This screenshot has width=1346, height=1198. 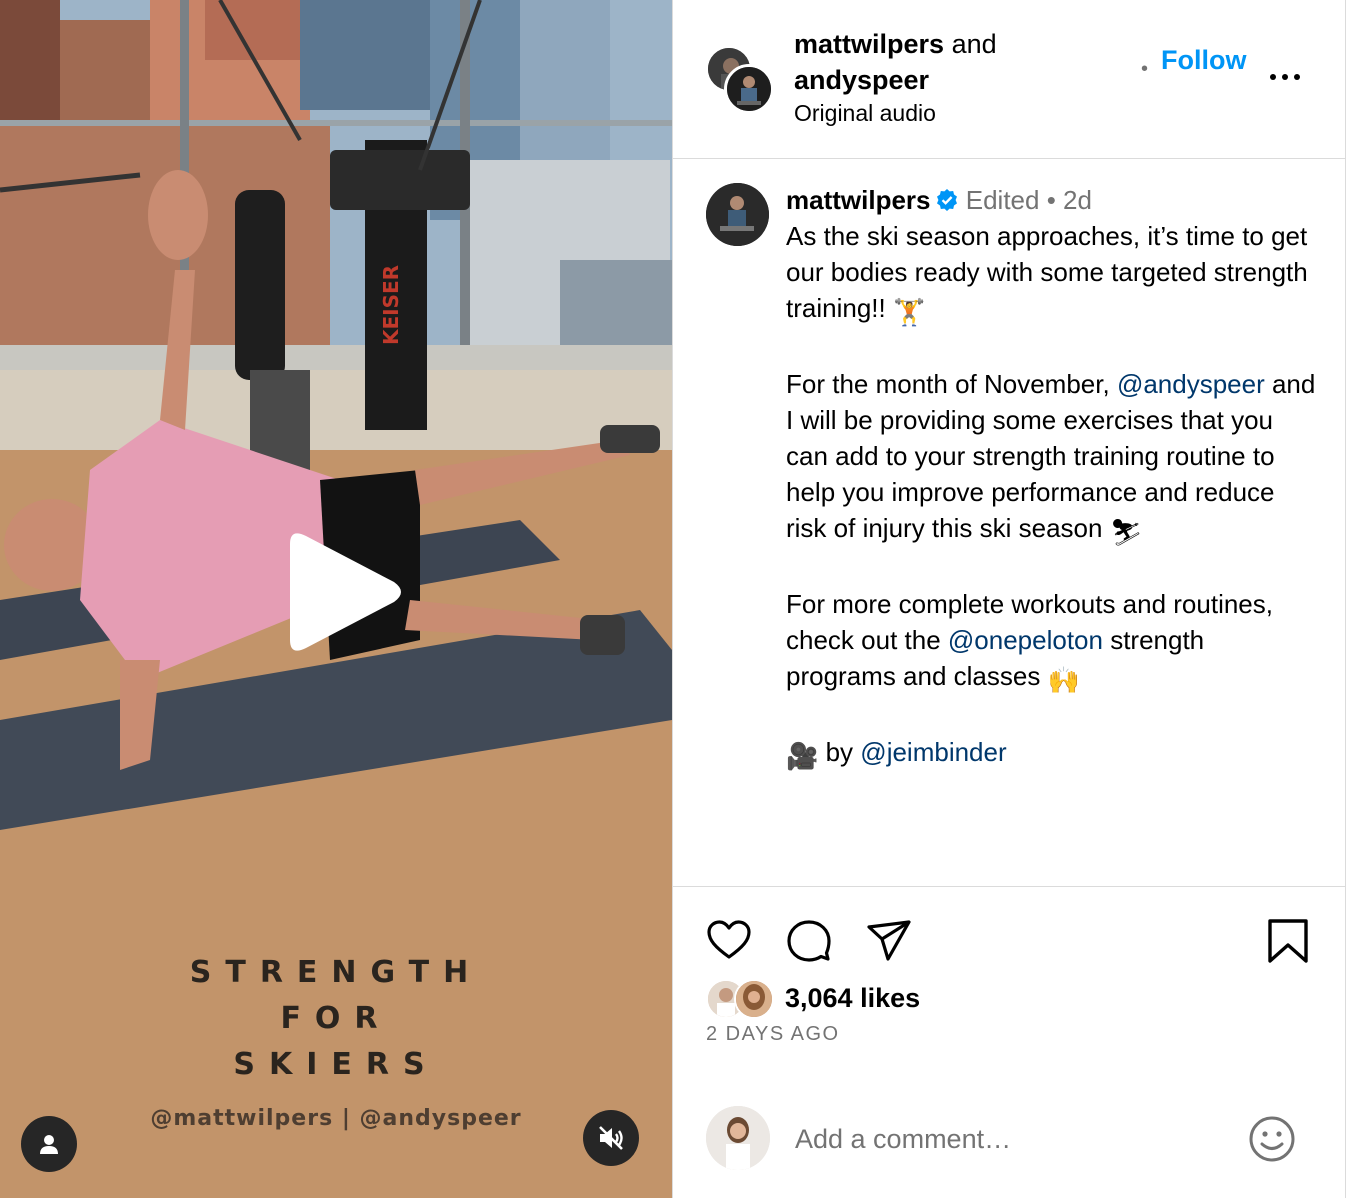 What do you see at coordinates (1272, 1139) in the screenshot?
I see `emoji-smiley-icon` at bounding box center [1272, 1139].